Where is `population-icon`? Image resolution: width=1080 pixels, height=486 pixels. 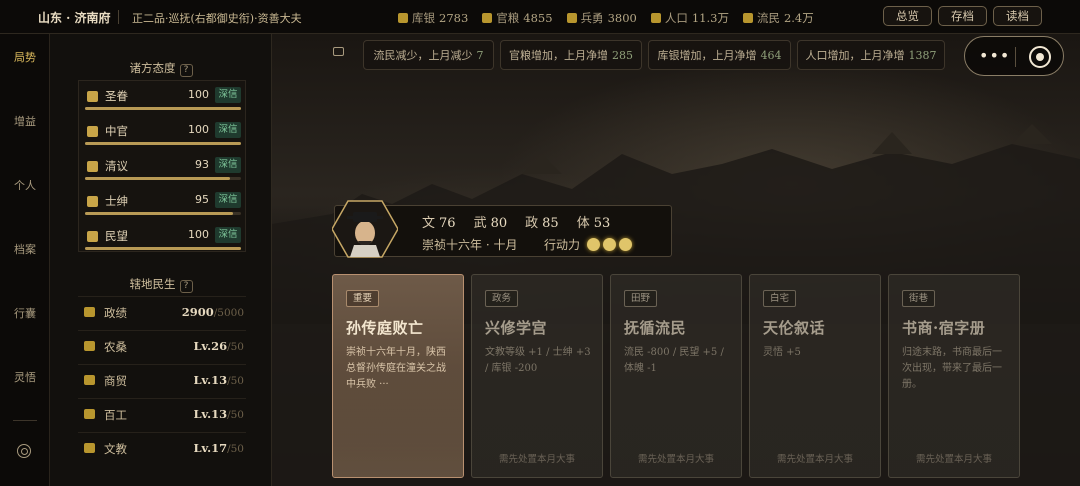 population-icon is located at coordinates (655, 18).